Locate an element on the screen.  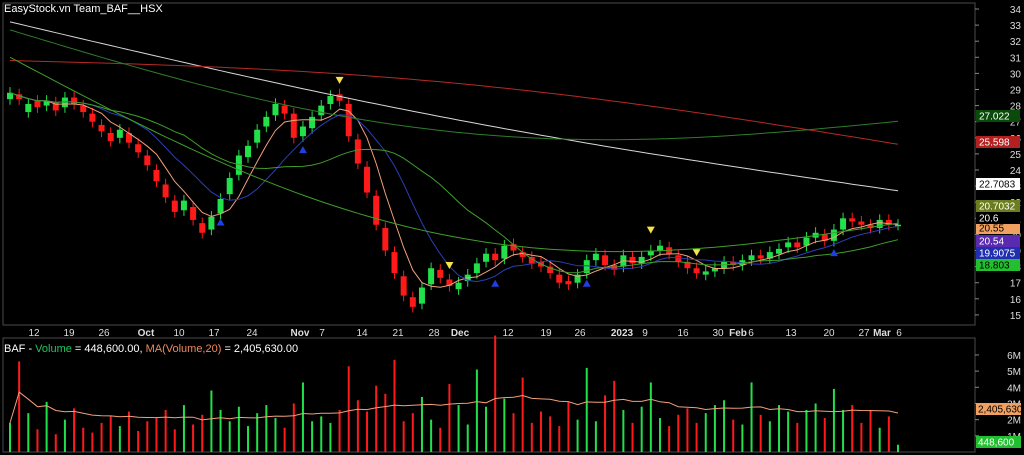
price-tick-label: 31 is located at coordinates (1016, 58).